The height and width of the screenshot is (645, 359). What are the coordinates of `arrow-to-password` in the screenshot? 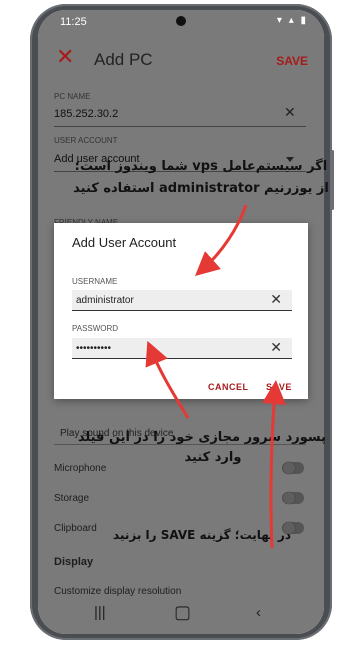 It's located at (167, 379).